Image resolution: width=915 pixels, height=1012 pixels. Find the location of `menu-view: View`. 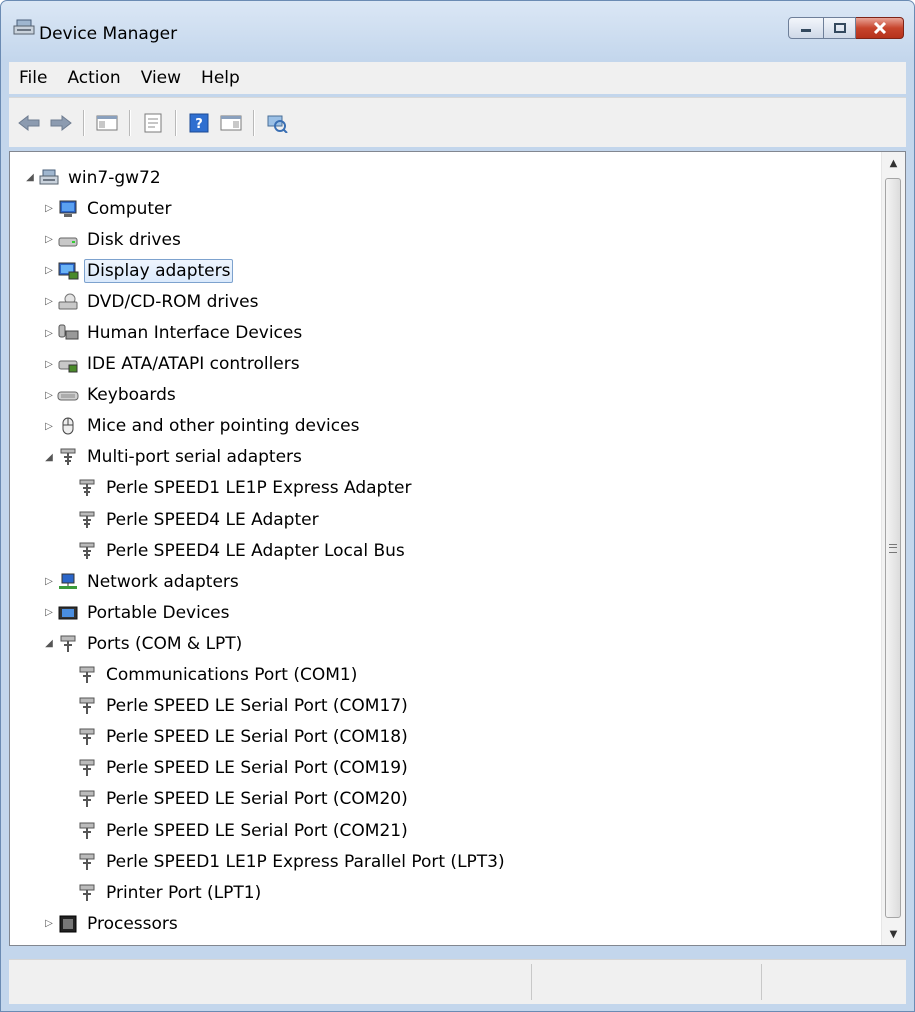

menu-view: View is located at coordinates (161, 78).